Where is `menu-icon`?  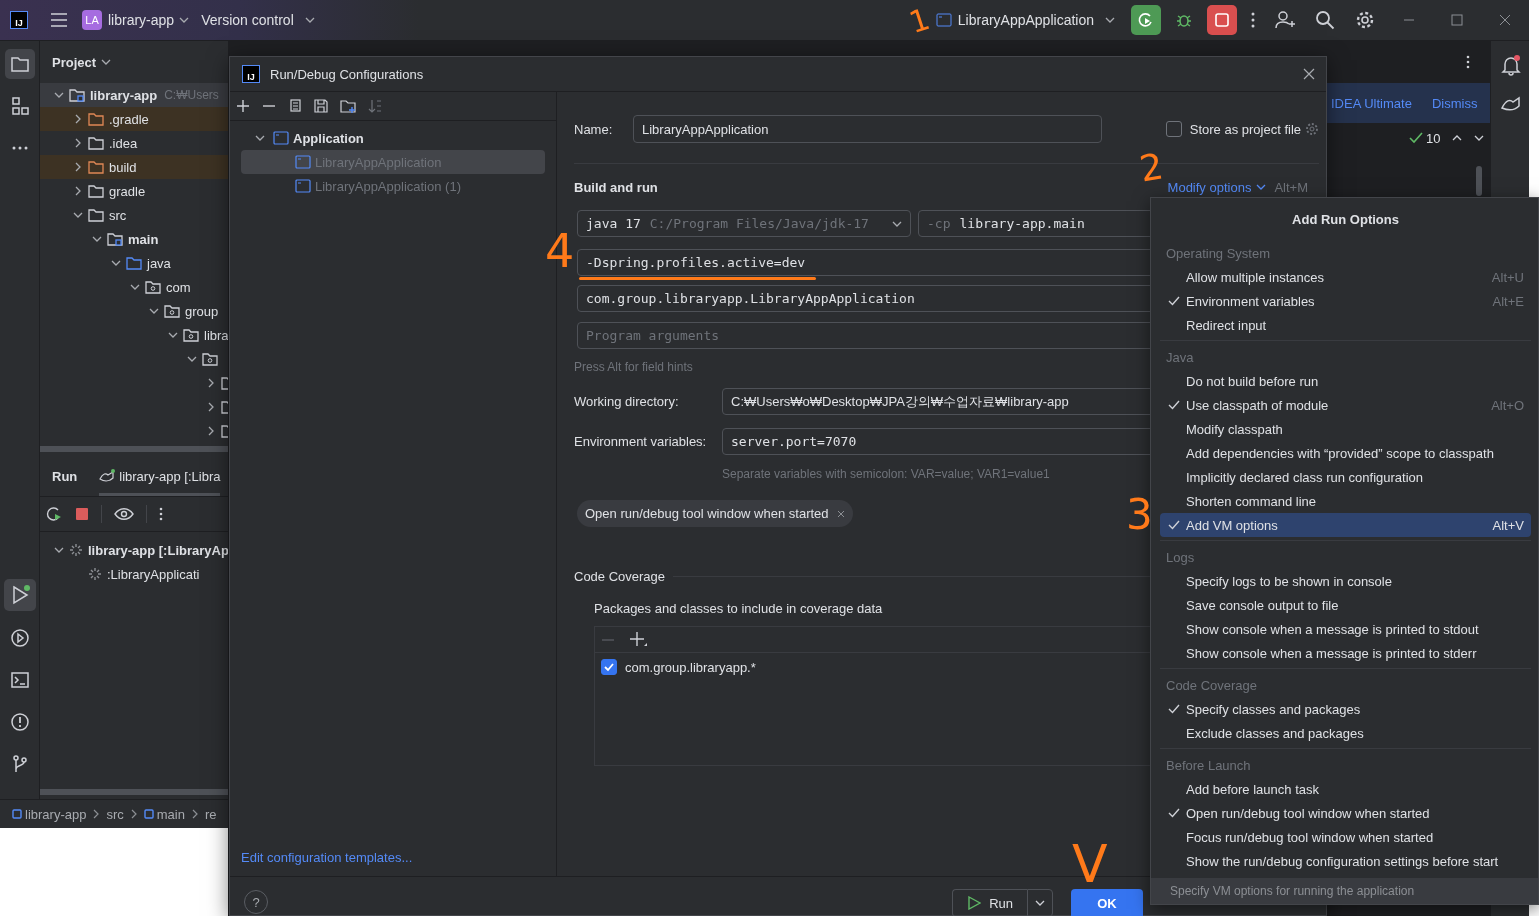 menu-icon is located at coordinates (59, 20).